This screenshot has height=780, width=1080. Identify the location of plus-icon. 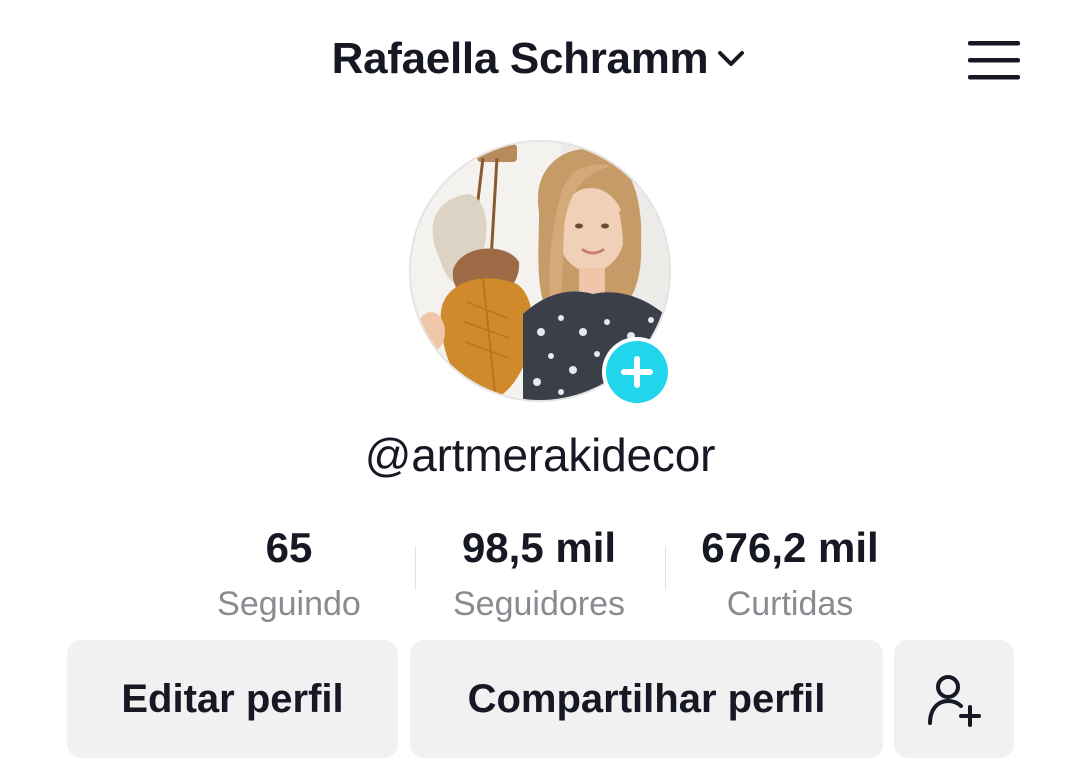
(637, 372).